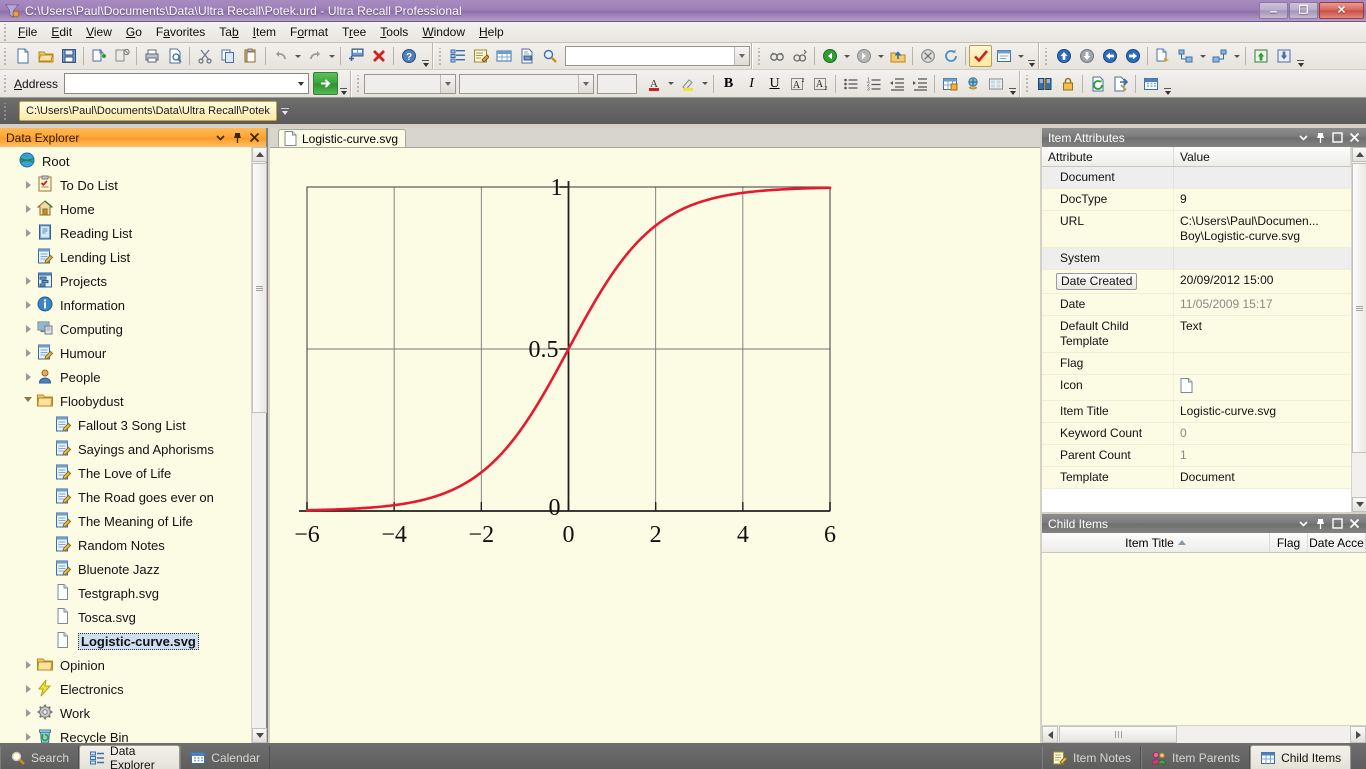 The height and width of the screenshot is (769, 1366). Describe the element at coordinates (972, 84) in the screenshot. I see `insert-hyperlink-icon` at that location.